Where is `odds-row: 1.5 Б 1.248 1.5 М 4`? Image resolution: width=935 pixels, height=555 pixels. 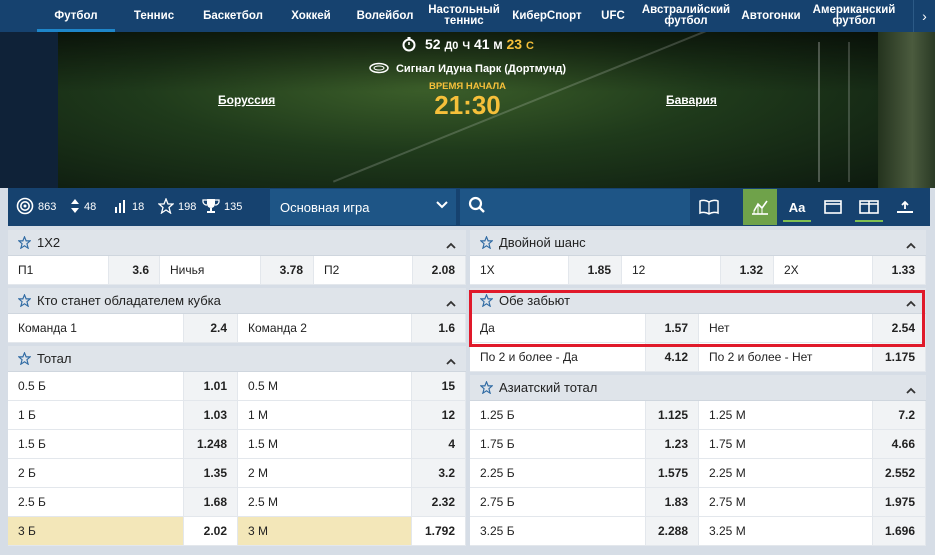
odds-row: 1.5 Б 1.248 1.5 М 4 is located at coordinates (237, 444).